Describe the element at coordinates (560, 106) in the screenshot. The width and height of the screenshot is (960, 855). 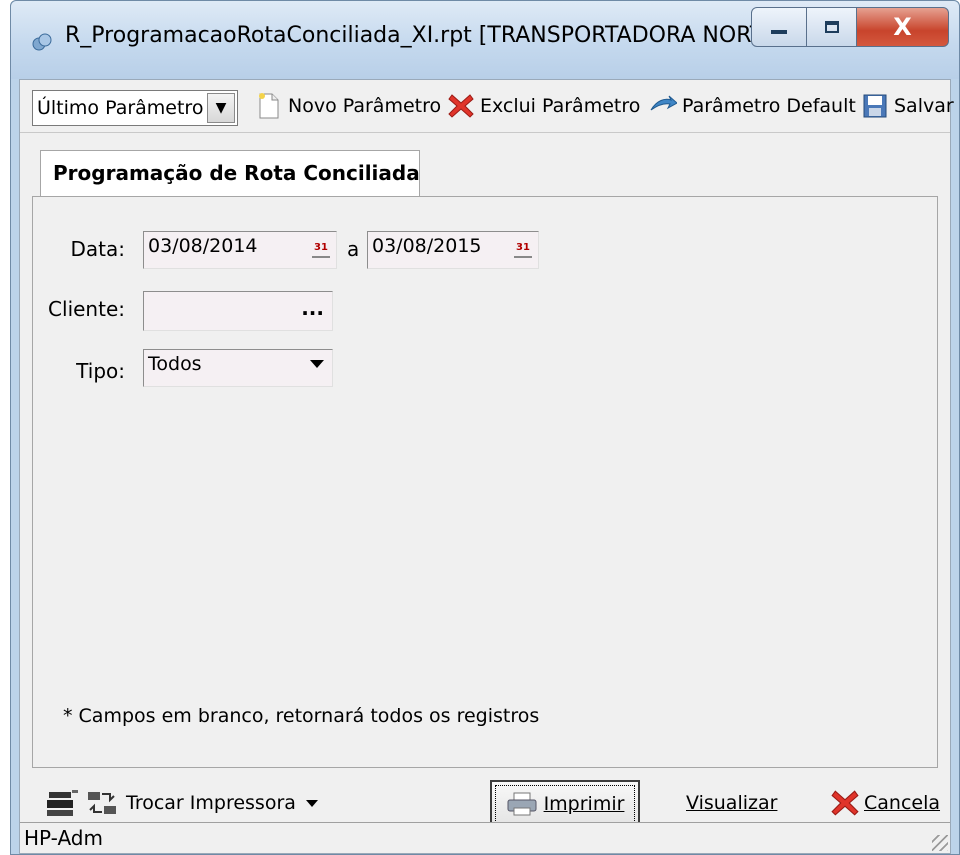
I see `delete-parameter-label: Exclui Parâmetro` at that location.